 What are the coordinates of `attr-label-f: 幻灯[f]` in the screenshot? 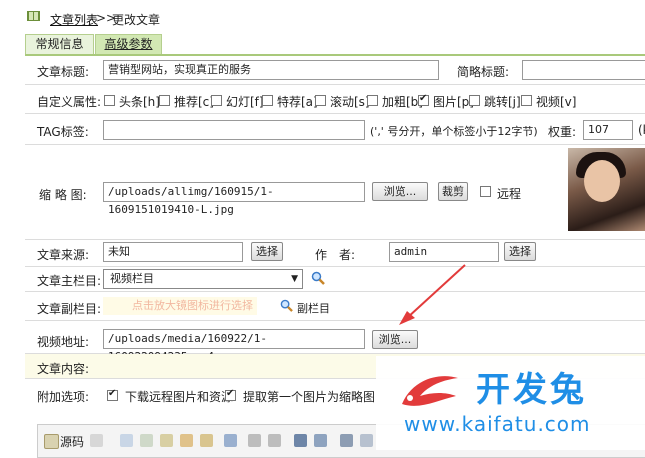 It's located at (245, 102).